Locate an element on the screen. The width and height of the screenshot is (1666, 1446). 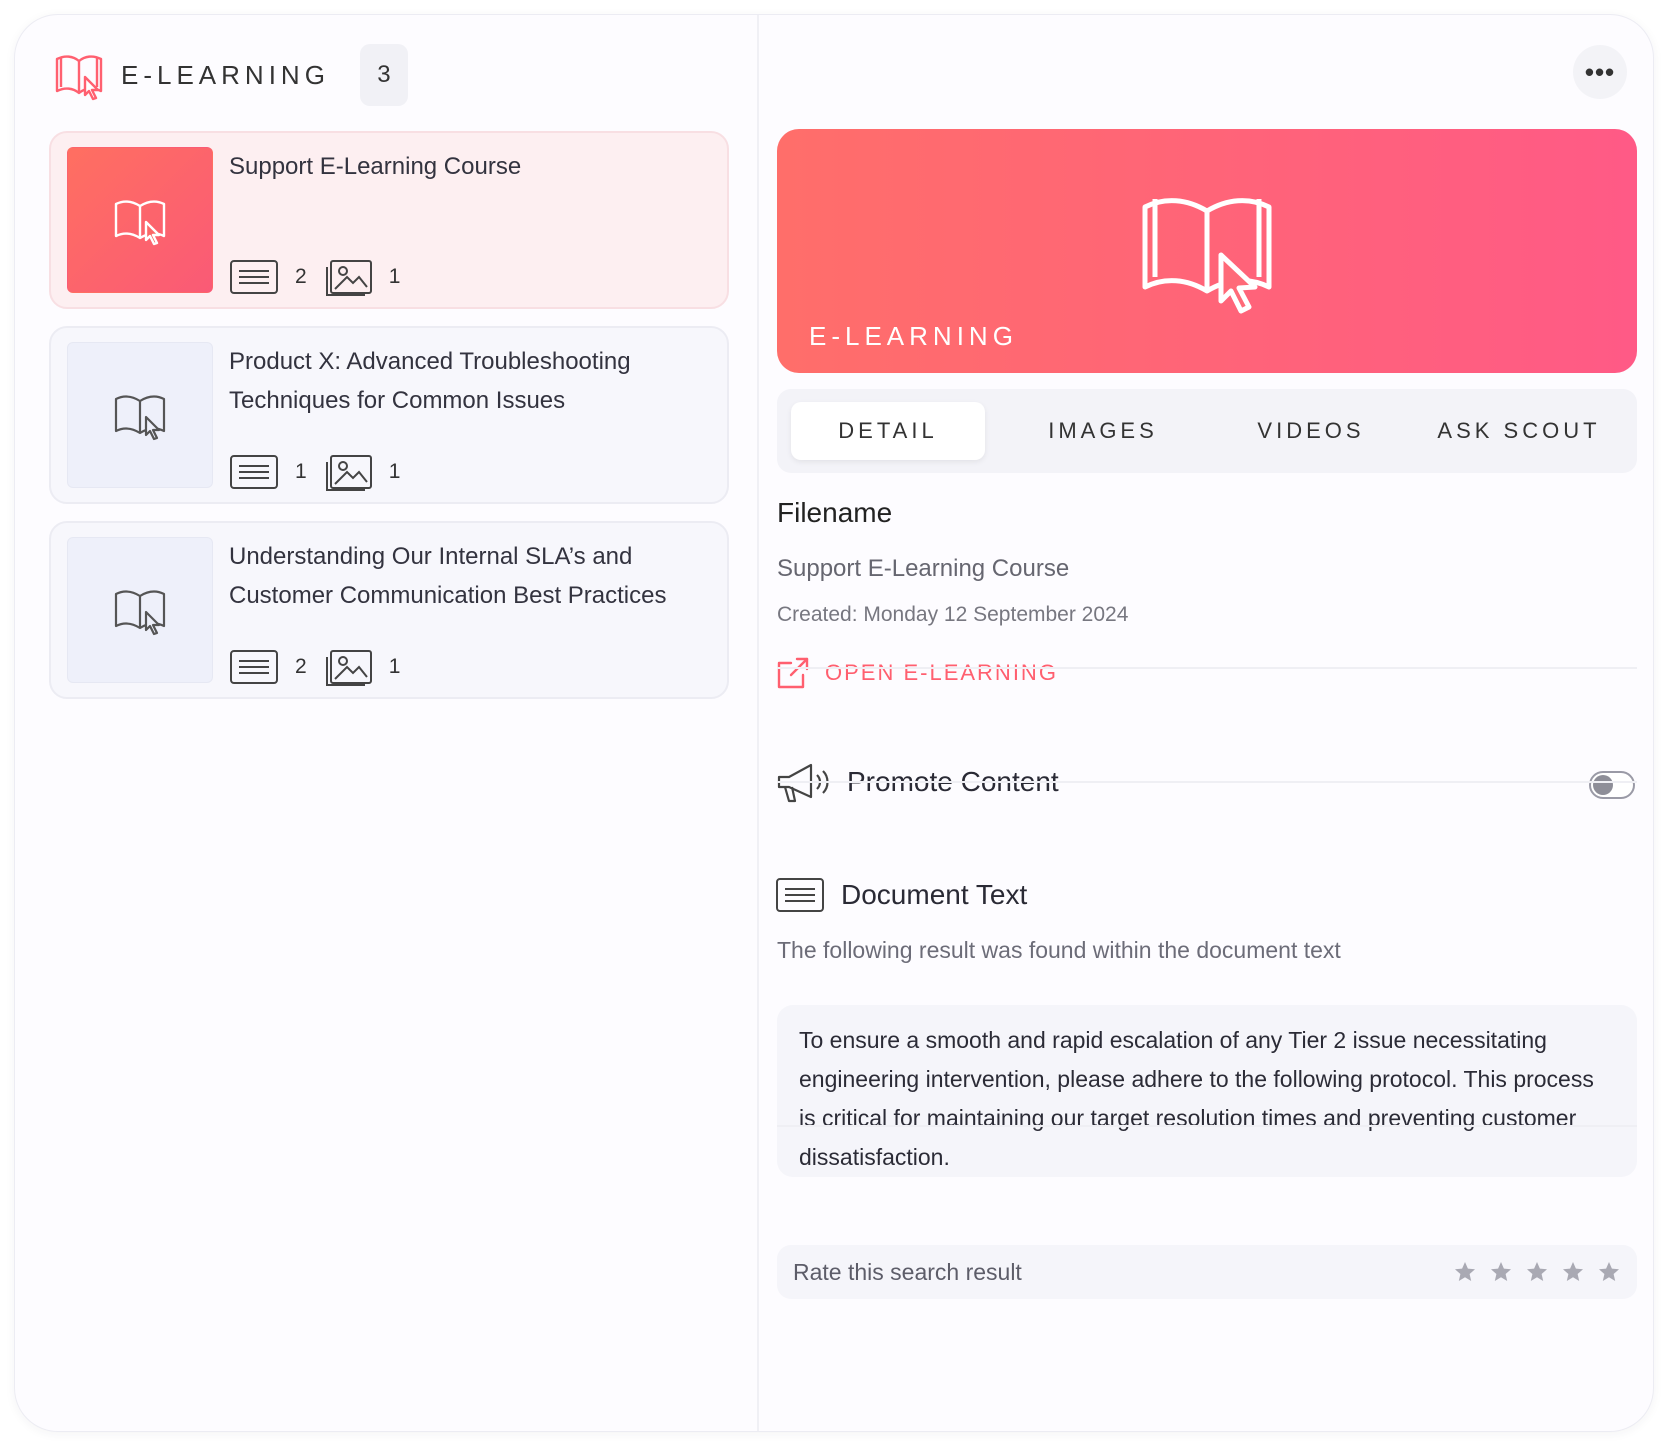
external-link-icon is located at coordinates (793, 673).